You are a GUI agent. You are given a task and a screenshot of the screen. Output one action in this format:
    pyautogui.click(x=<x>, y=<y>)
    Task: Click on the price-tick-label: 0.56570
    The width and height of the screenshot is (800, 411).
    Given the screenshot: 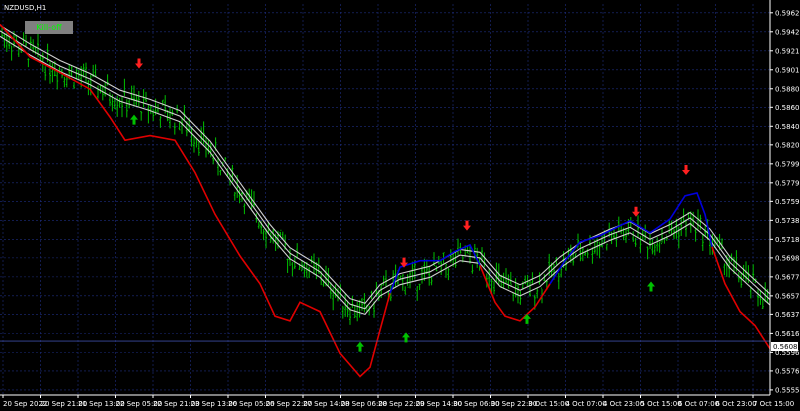 What is the action you would take?
    pyautogui.click(x=787, y=296)
    